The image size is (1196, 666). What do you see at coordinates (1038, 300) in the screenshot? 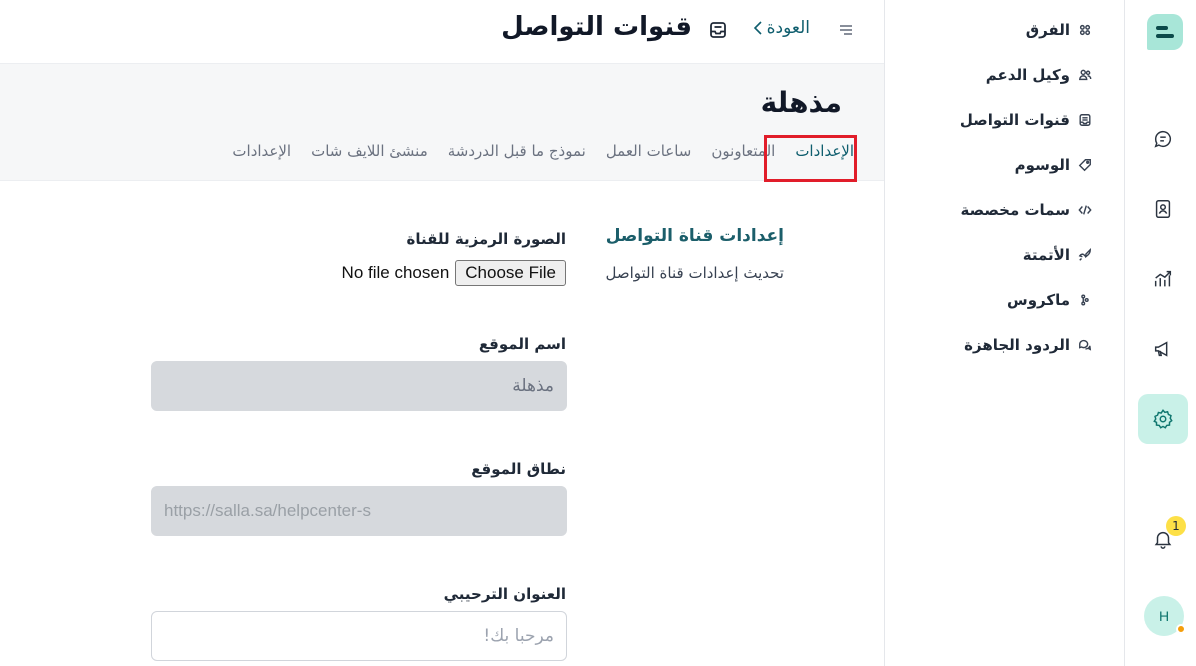
I see `sidebar-item-label: ماكروس` at bounding box center [1038, 300].